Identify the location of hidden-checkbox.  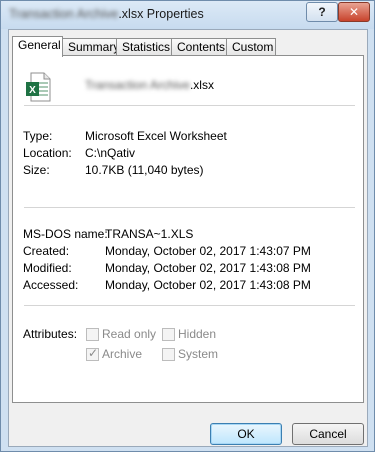
(168, 334).